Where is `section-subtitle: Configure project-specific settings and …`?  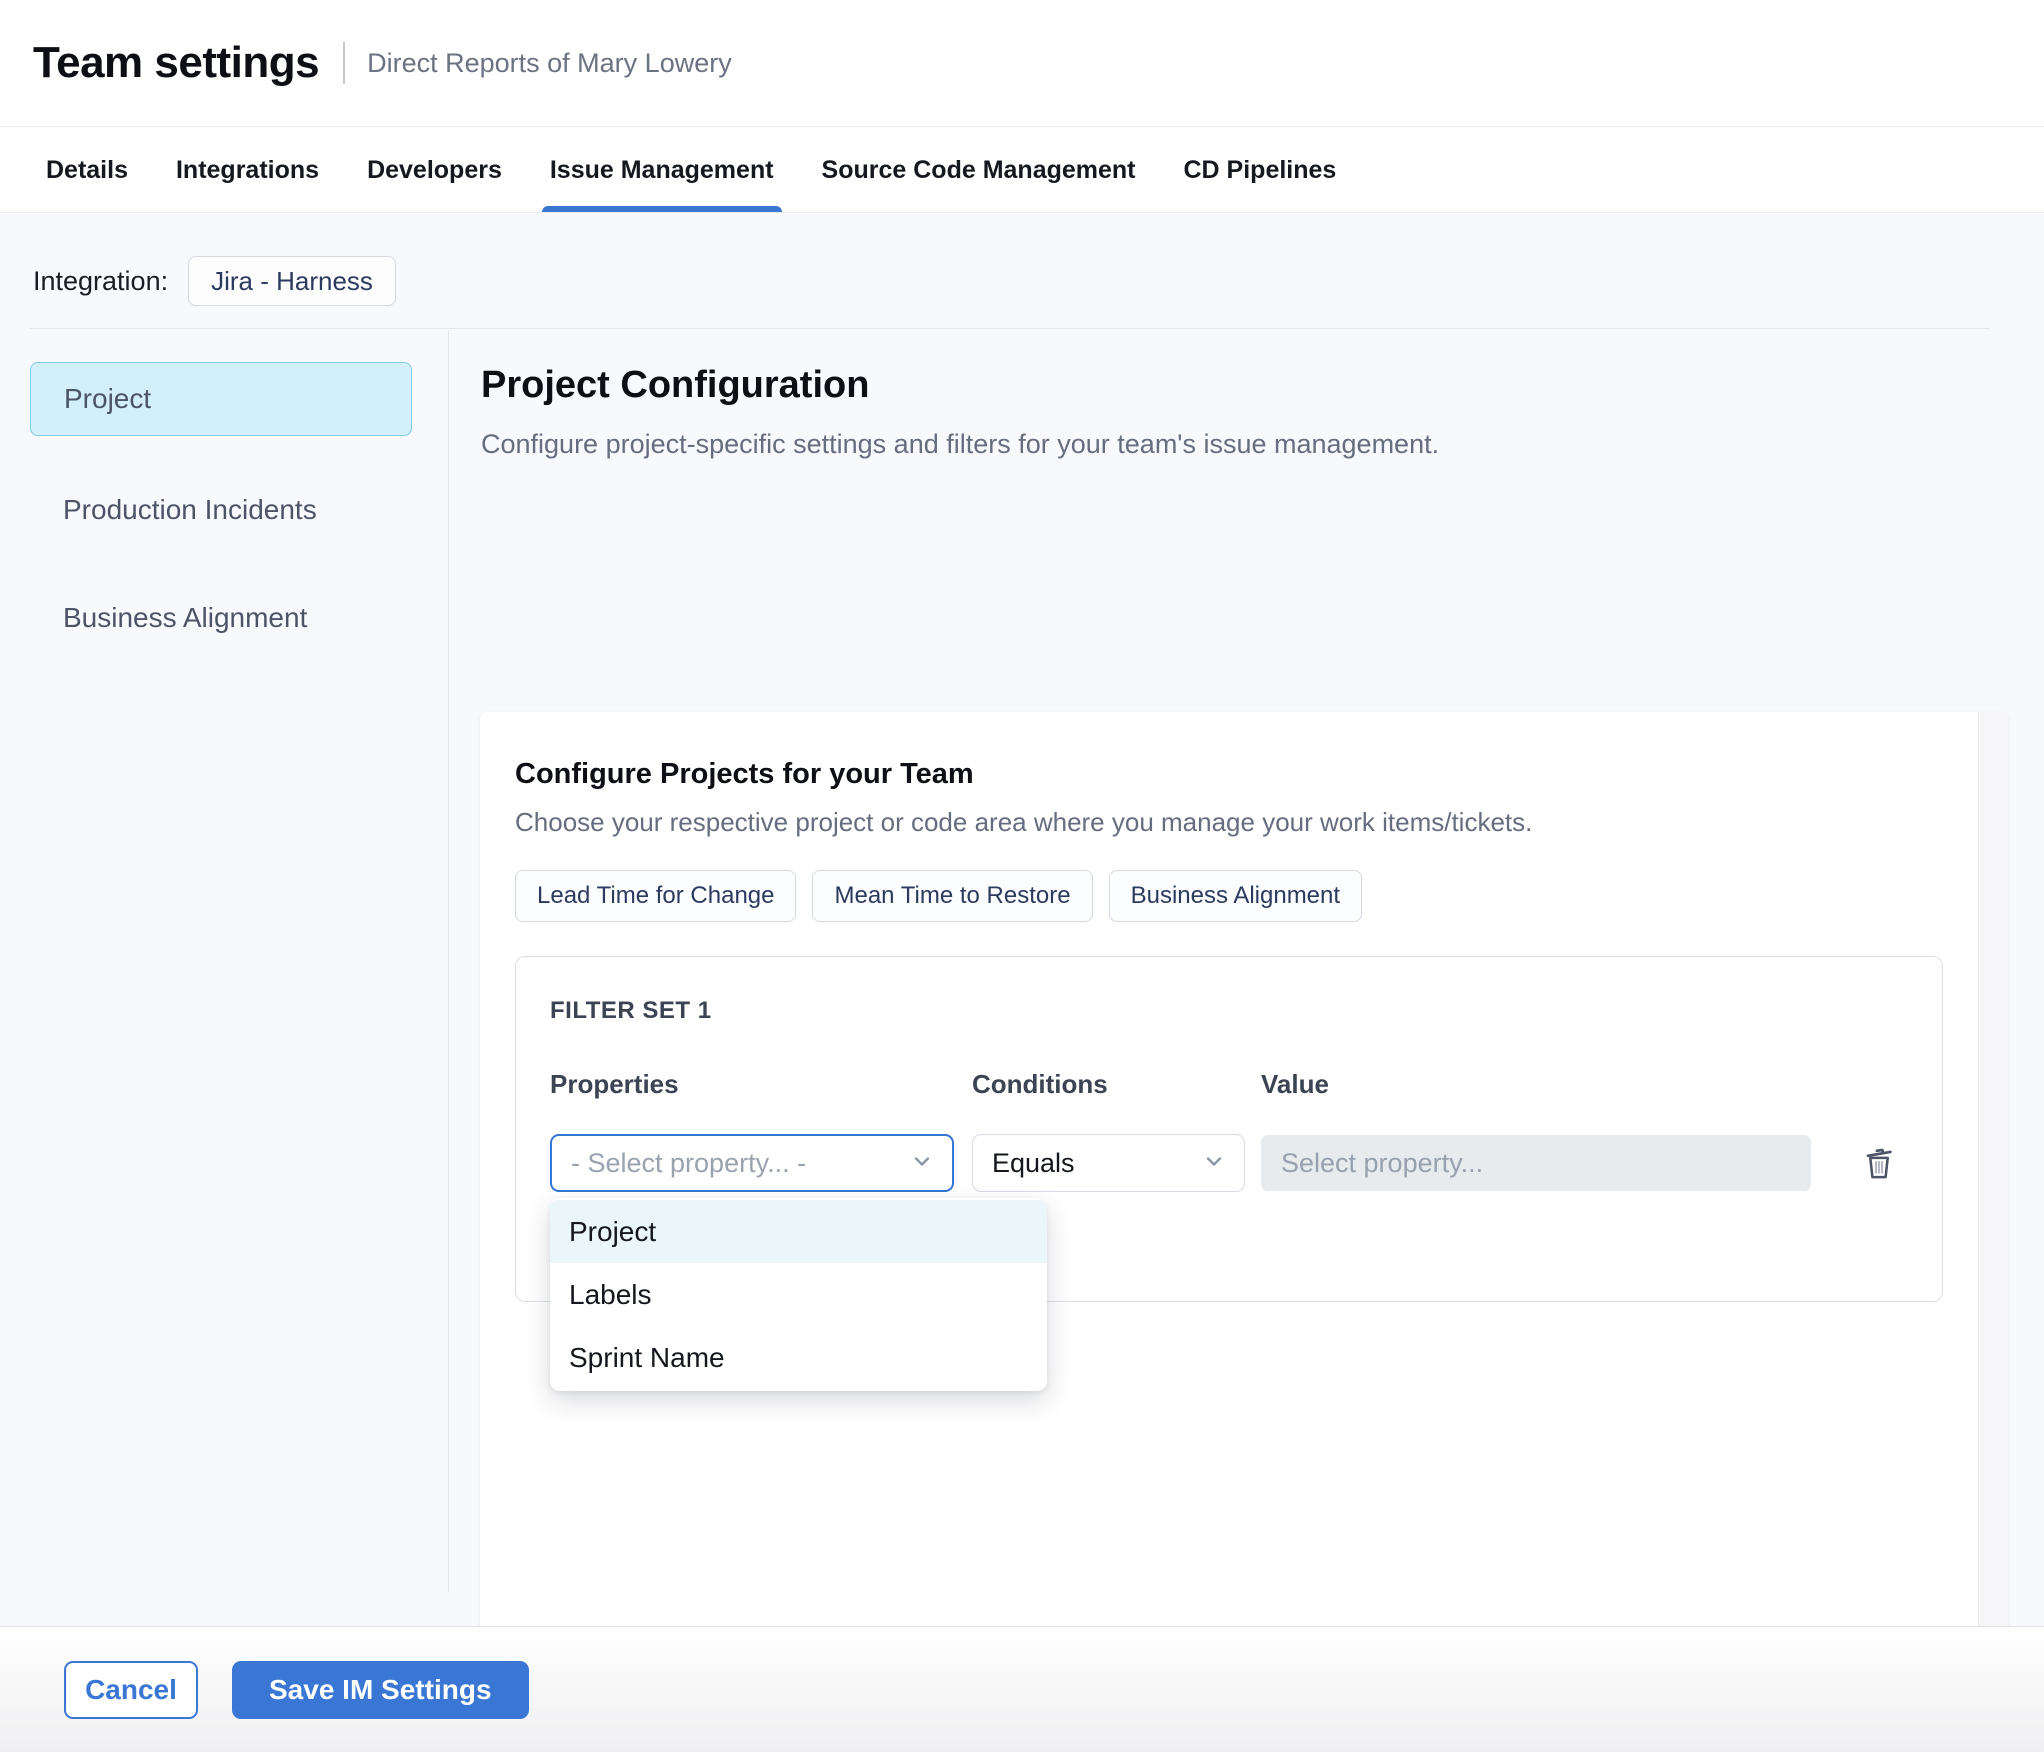
section-subtitle: Configure project-specific settings and … is located at coordinates (960, 444).